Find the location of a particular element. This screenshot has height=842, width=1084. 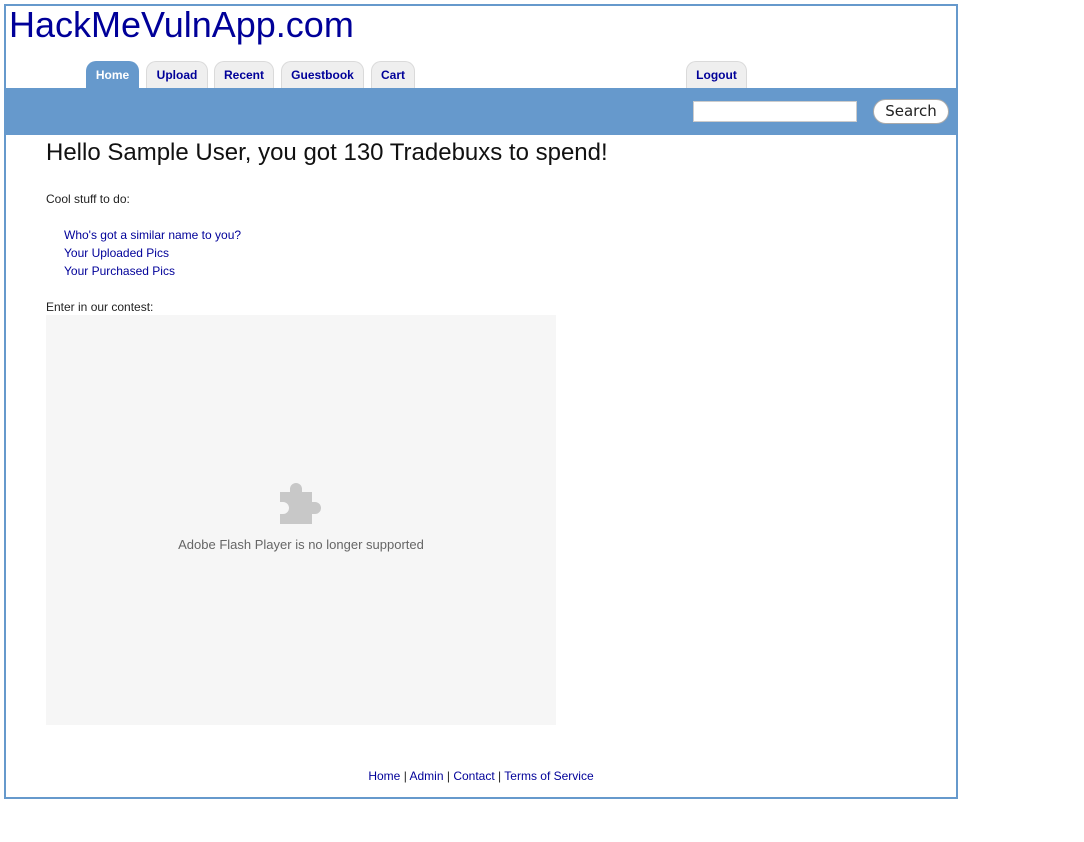

uploaded-pics-link: Your Uploaded Pics is located at coordinates (116, 253).